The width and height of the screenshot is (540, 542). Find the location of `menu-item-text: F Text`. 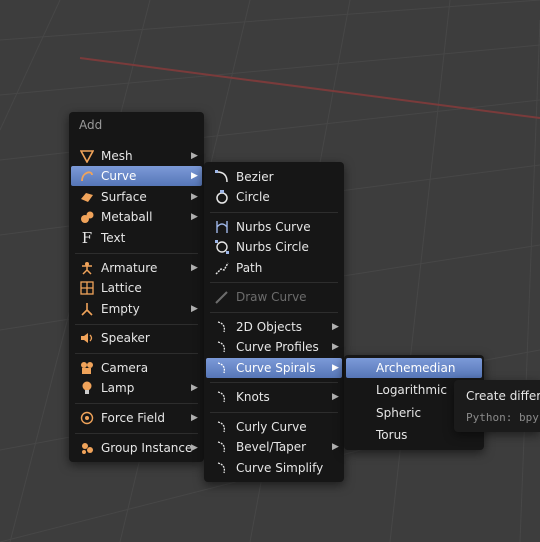

menu-item-text: F Text is located at coordinates (136, 238).